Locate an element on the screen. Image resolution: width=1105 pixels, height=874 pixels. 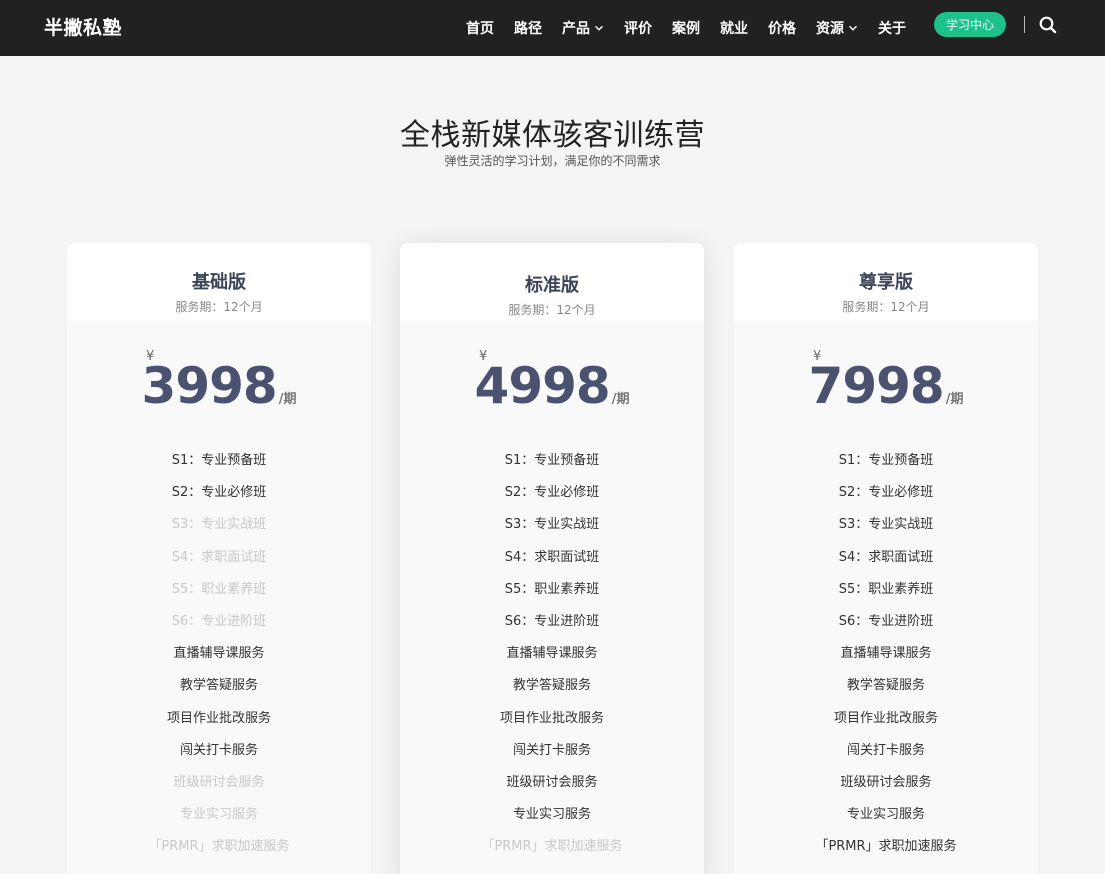
plan-price: ¥ 7998 /期 is located at coordinates (886, 373).